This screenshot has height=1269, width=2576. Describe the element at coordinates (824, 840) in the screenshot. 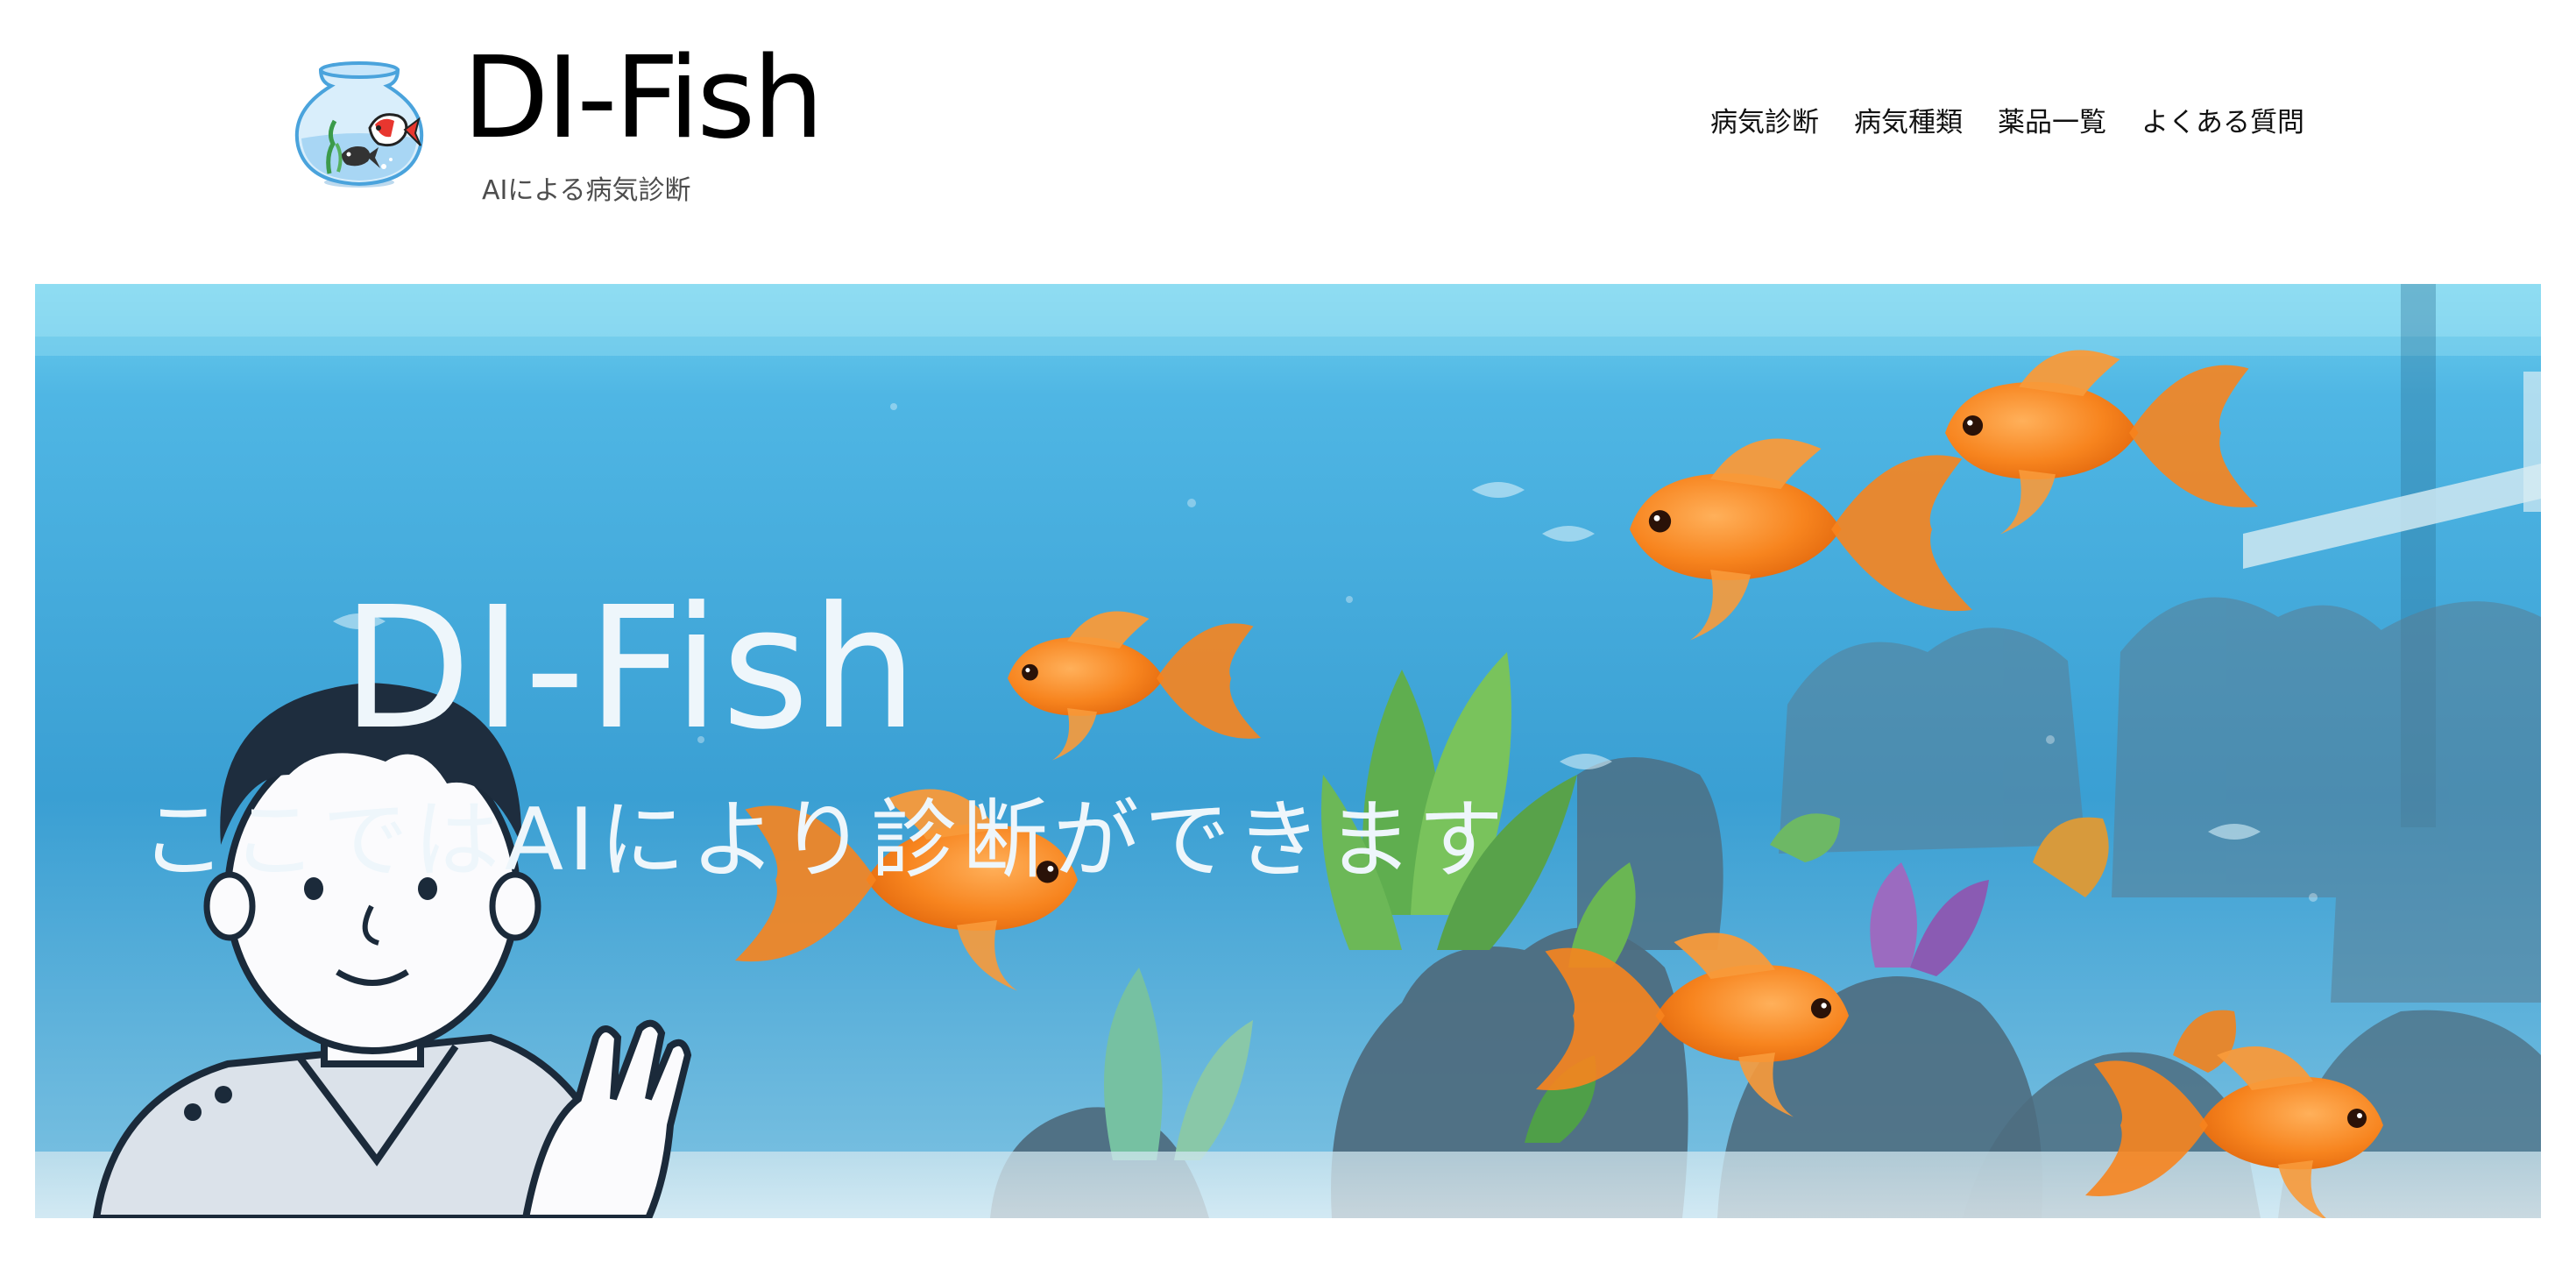

I see `hero-subtitle: ここではAIにより診断ができます` at that location.